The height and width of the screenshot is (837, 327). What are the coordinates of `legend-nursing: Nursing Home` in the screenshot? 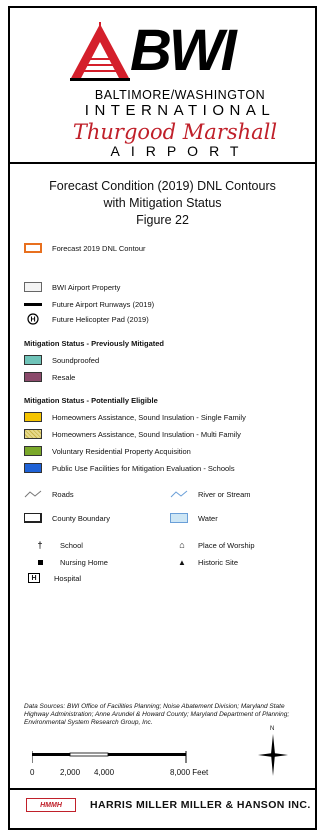 It's located at (71, 562).